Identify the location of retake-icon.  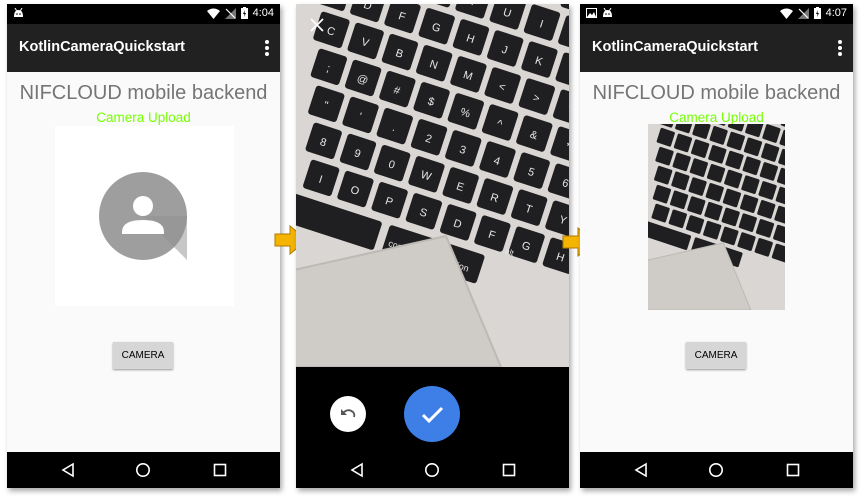
(348, 413).